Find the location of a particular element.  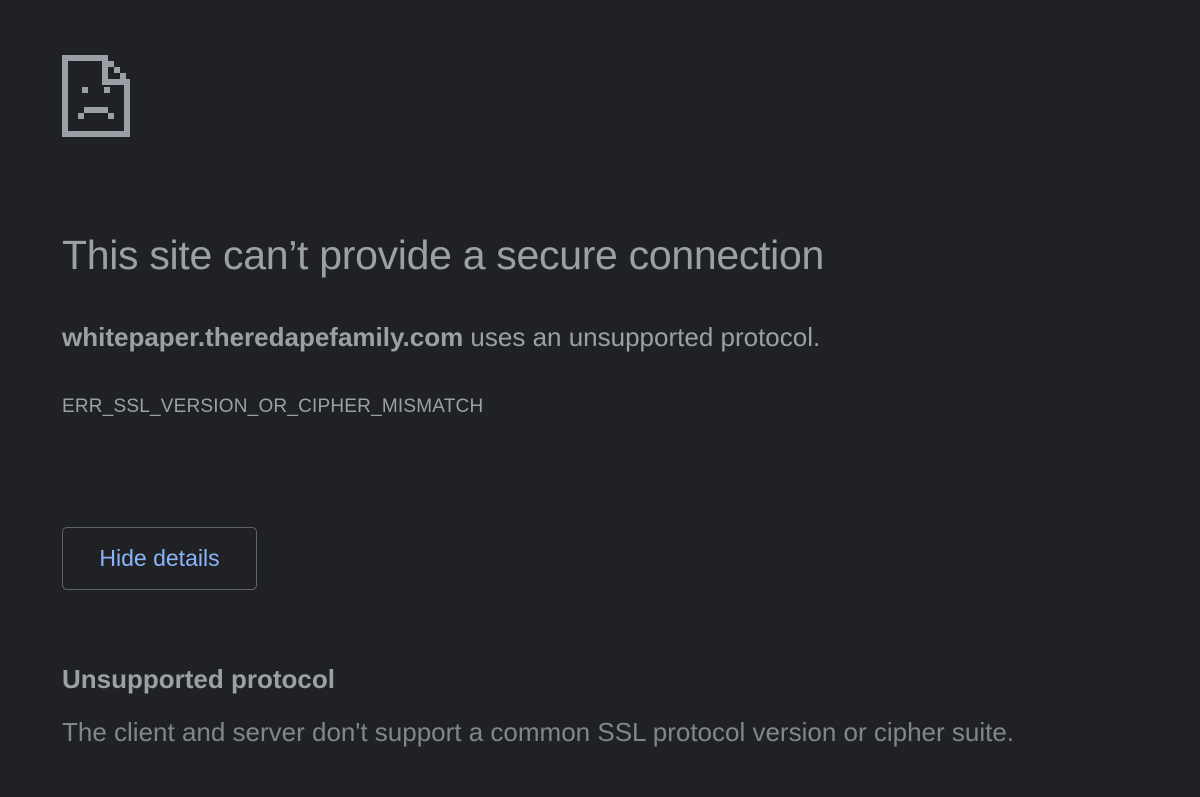

hostname: whitepaper.theredapefamily.com is located at coordinates (263, 337).